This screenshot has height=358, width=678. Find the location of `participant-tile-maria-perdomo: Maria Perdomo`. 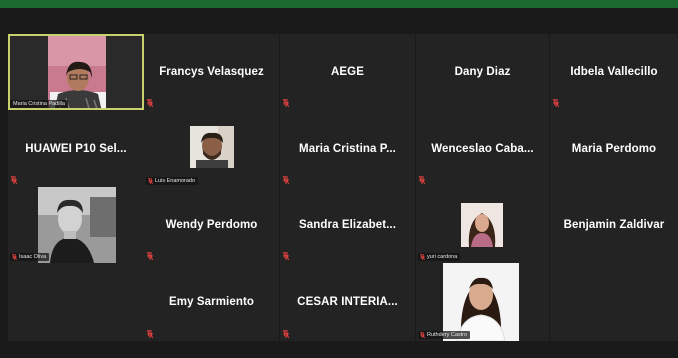

participant-tile-maria-perdomo: Maria Perdomo is located at coordinates (614, 148).